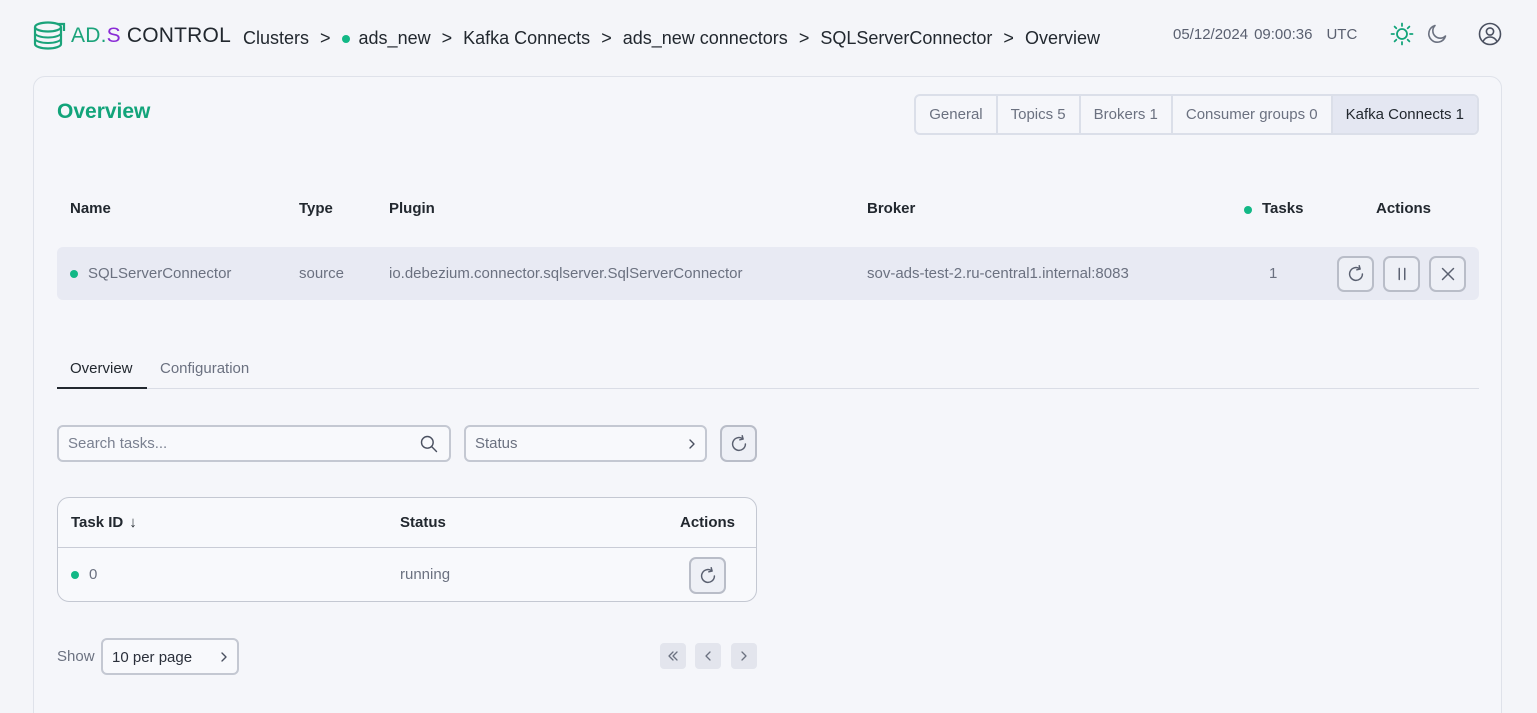 Image resolution: width=1537 pixels, height=713 pixels. Describe the element at coordinates (159, 273) in the screenshot. I see `connector-name: SQLServerConnector` at that location.